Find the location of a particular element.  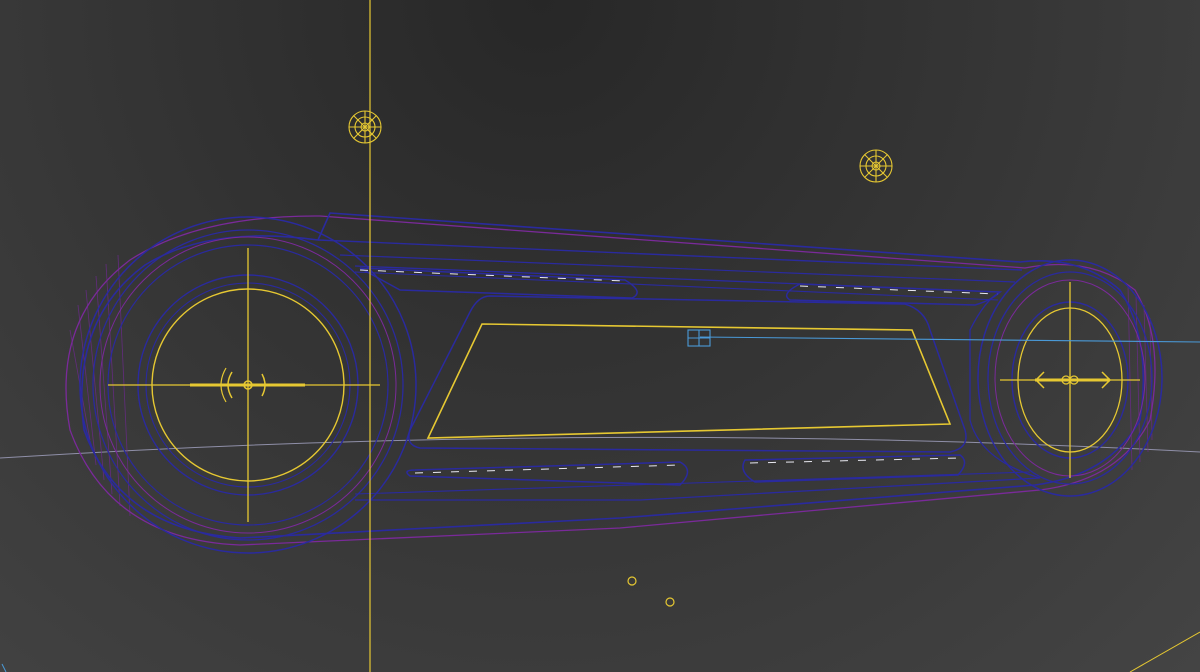

horizon-line is located at coordinates (600, 447).